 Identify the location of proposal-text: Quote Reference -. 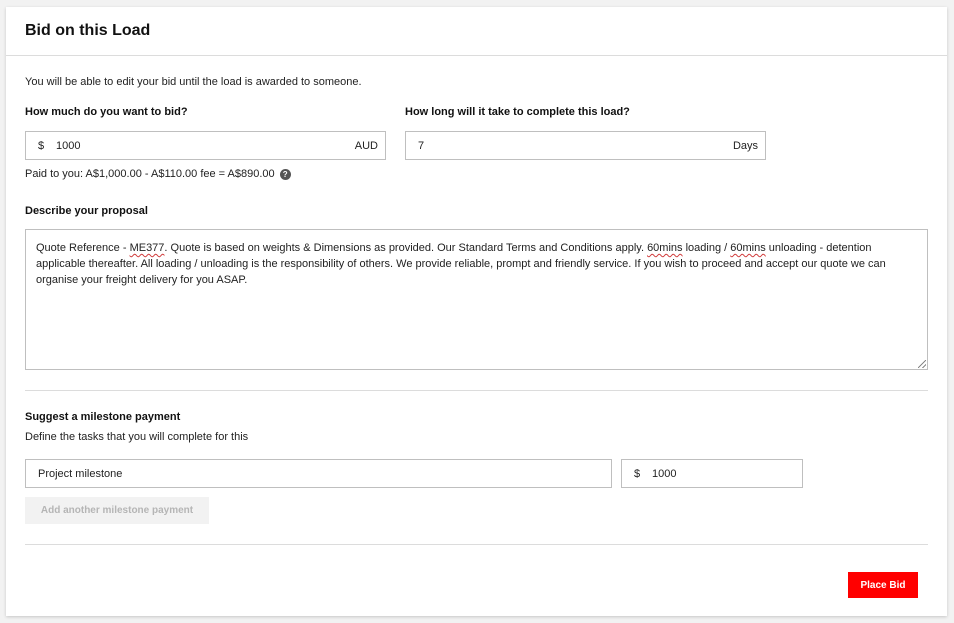
(83, 248).